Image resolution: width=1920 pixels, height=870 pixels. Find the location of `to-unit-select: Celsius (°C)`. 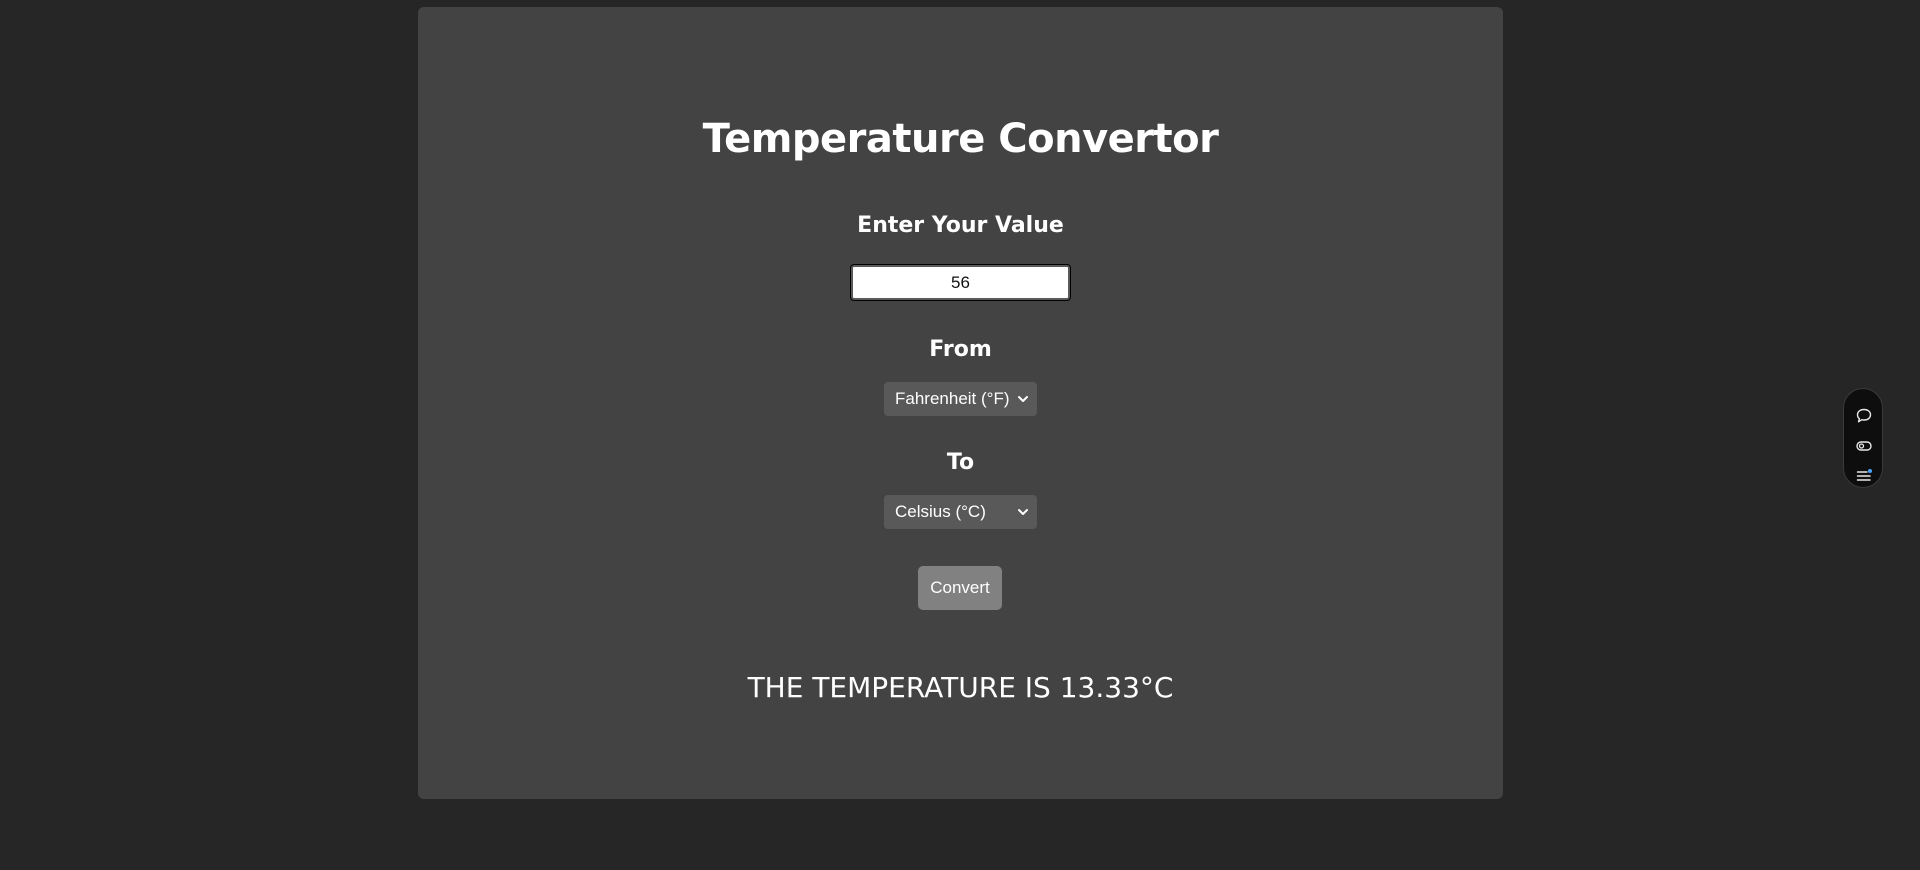

to-unit-select: Celsius (°C) is located at coordinates (960, 512).